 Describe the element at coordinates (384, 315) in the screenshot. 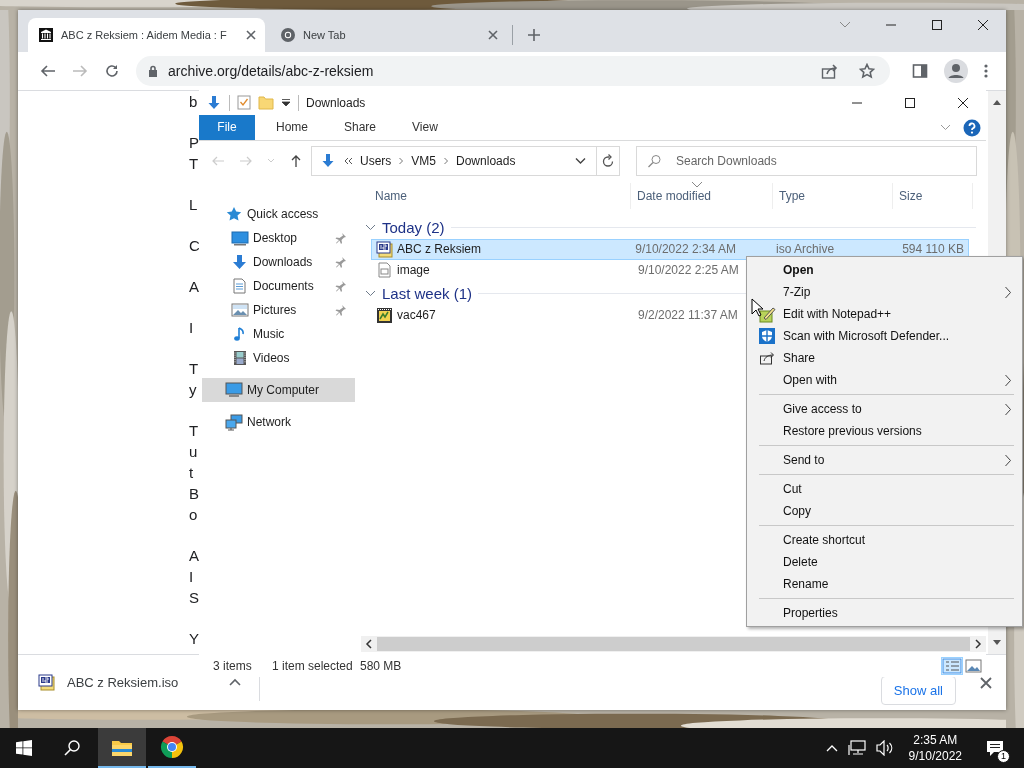

I see `installer-icon` at that location.